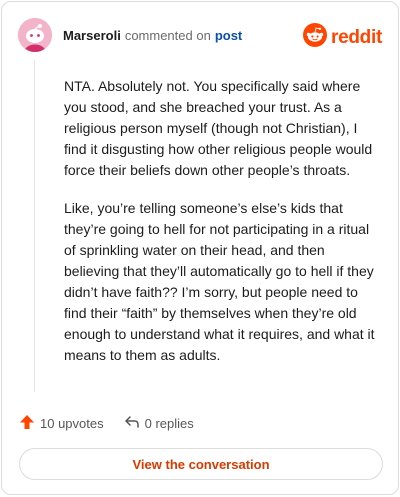 This screenshot has height=497, width=400. What do you see at coordinates (35, 35) in the screenshot?
I see `snoo-avatar-icon` at bounding box center [35, 35].